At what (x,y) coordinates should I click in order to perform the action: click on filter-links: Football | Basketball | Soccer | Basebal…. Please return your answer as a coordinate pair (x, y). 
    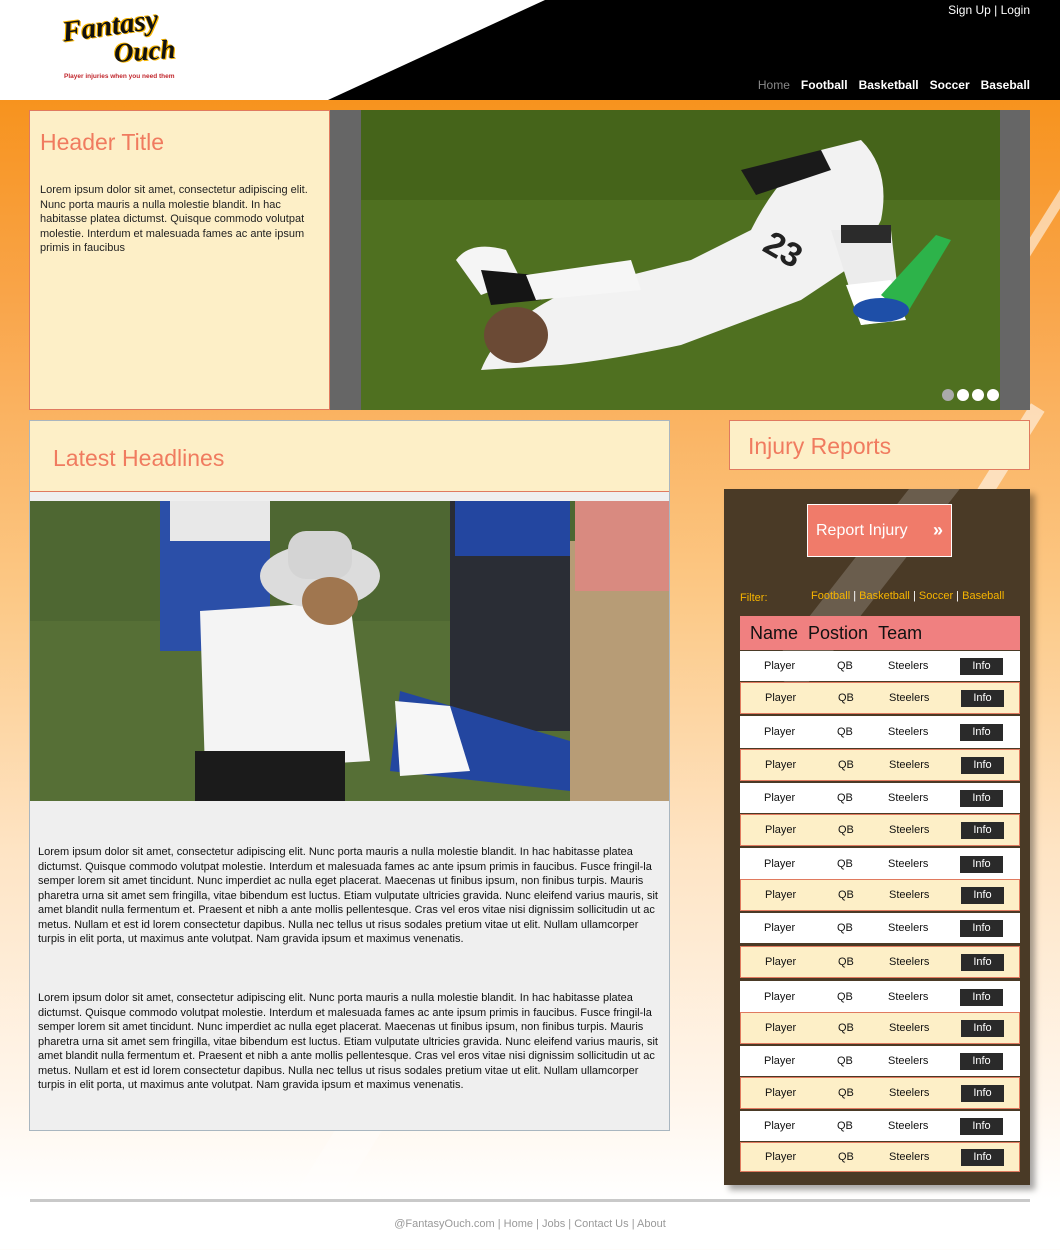
    Looking at the image, I should click on (908, 596).